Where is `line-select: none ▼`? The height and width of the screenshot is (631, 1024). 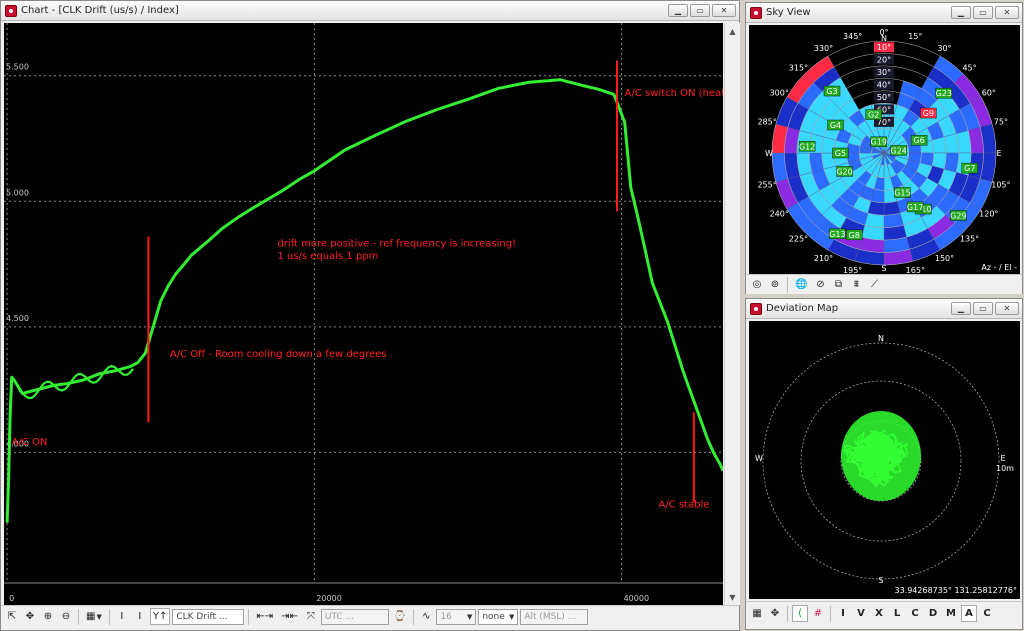
line-select: none ▼ is located at coordinates (498, 616).